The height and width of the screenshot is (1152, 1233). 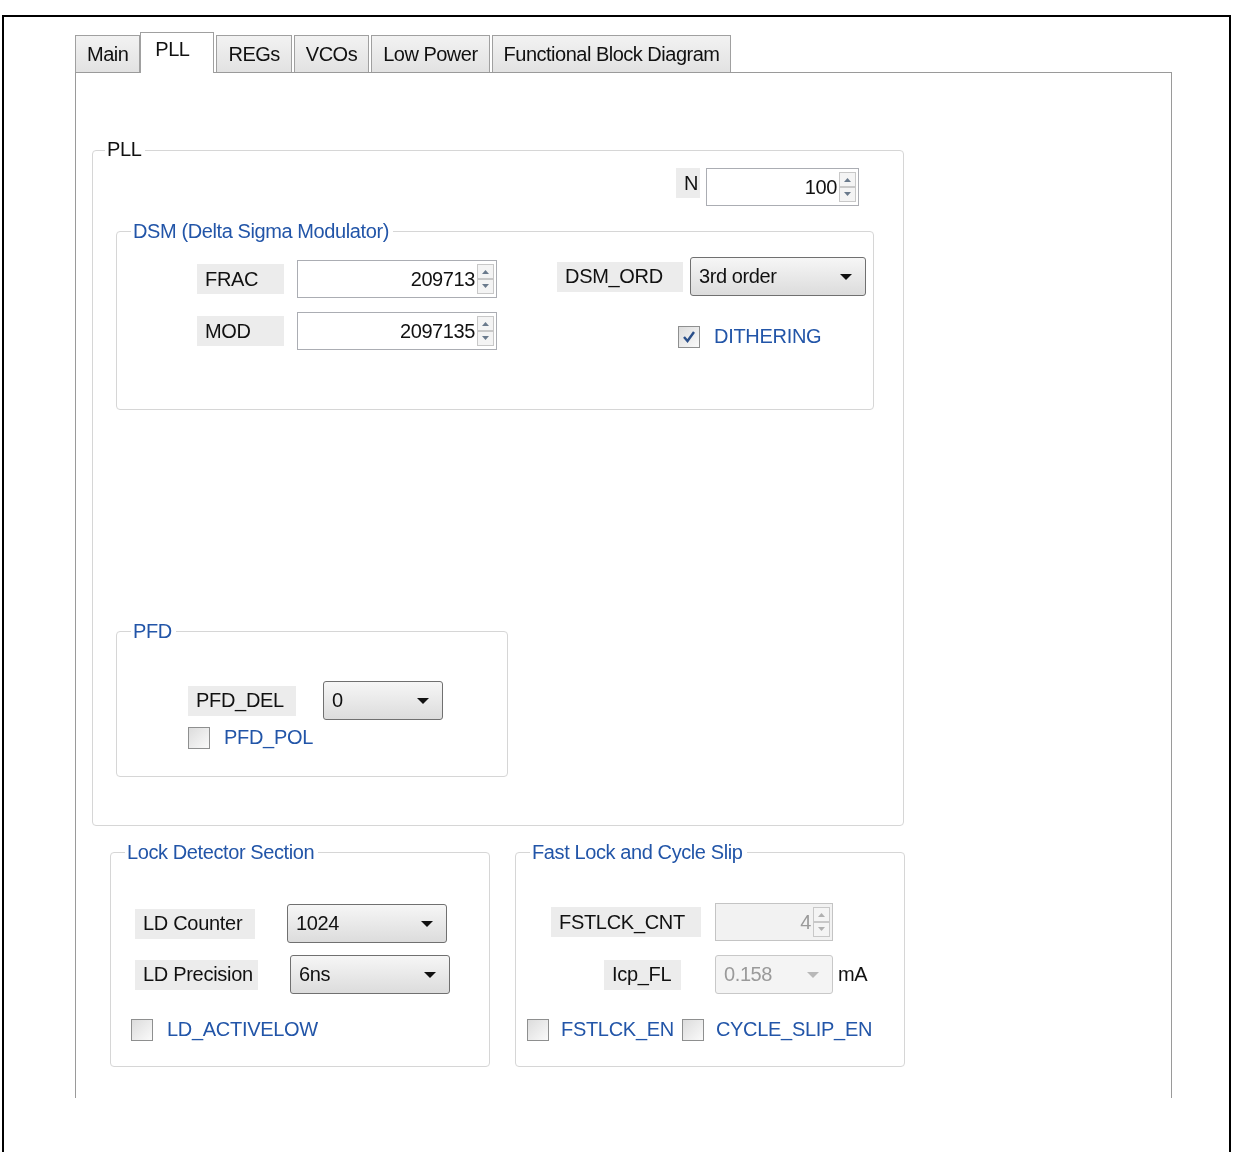 I want to click on checkbox-label: CYCLE_SLIP_EN, so click(x=794, y=1029).